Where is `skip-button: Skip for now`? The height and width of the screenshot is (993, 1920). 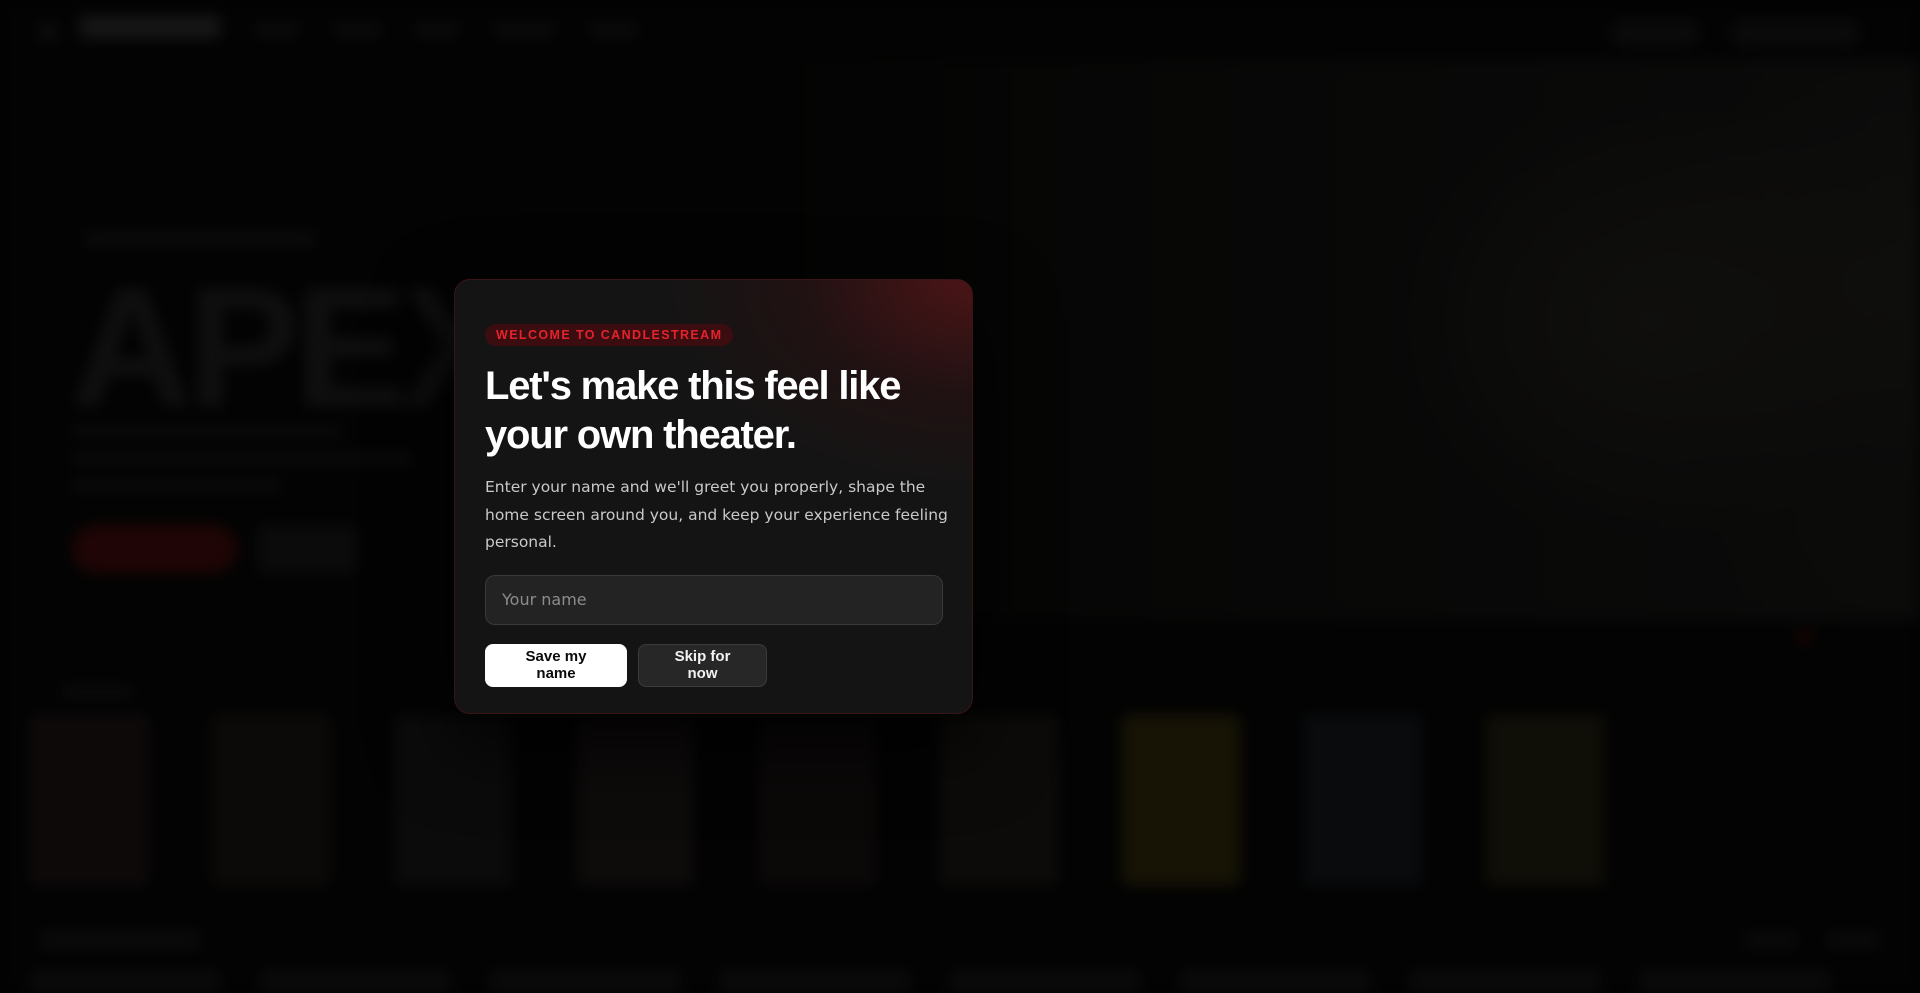
skip-button: Skip for now is located at coordinates (702, 665).